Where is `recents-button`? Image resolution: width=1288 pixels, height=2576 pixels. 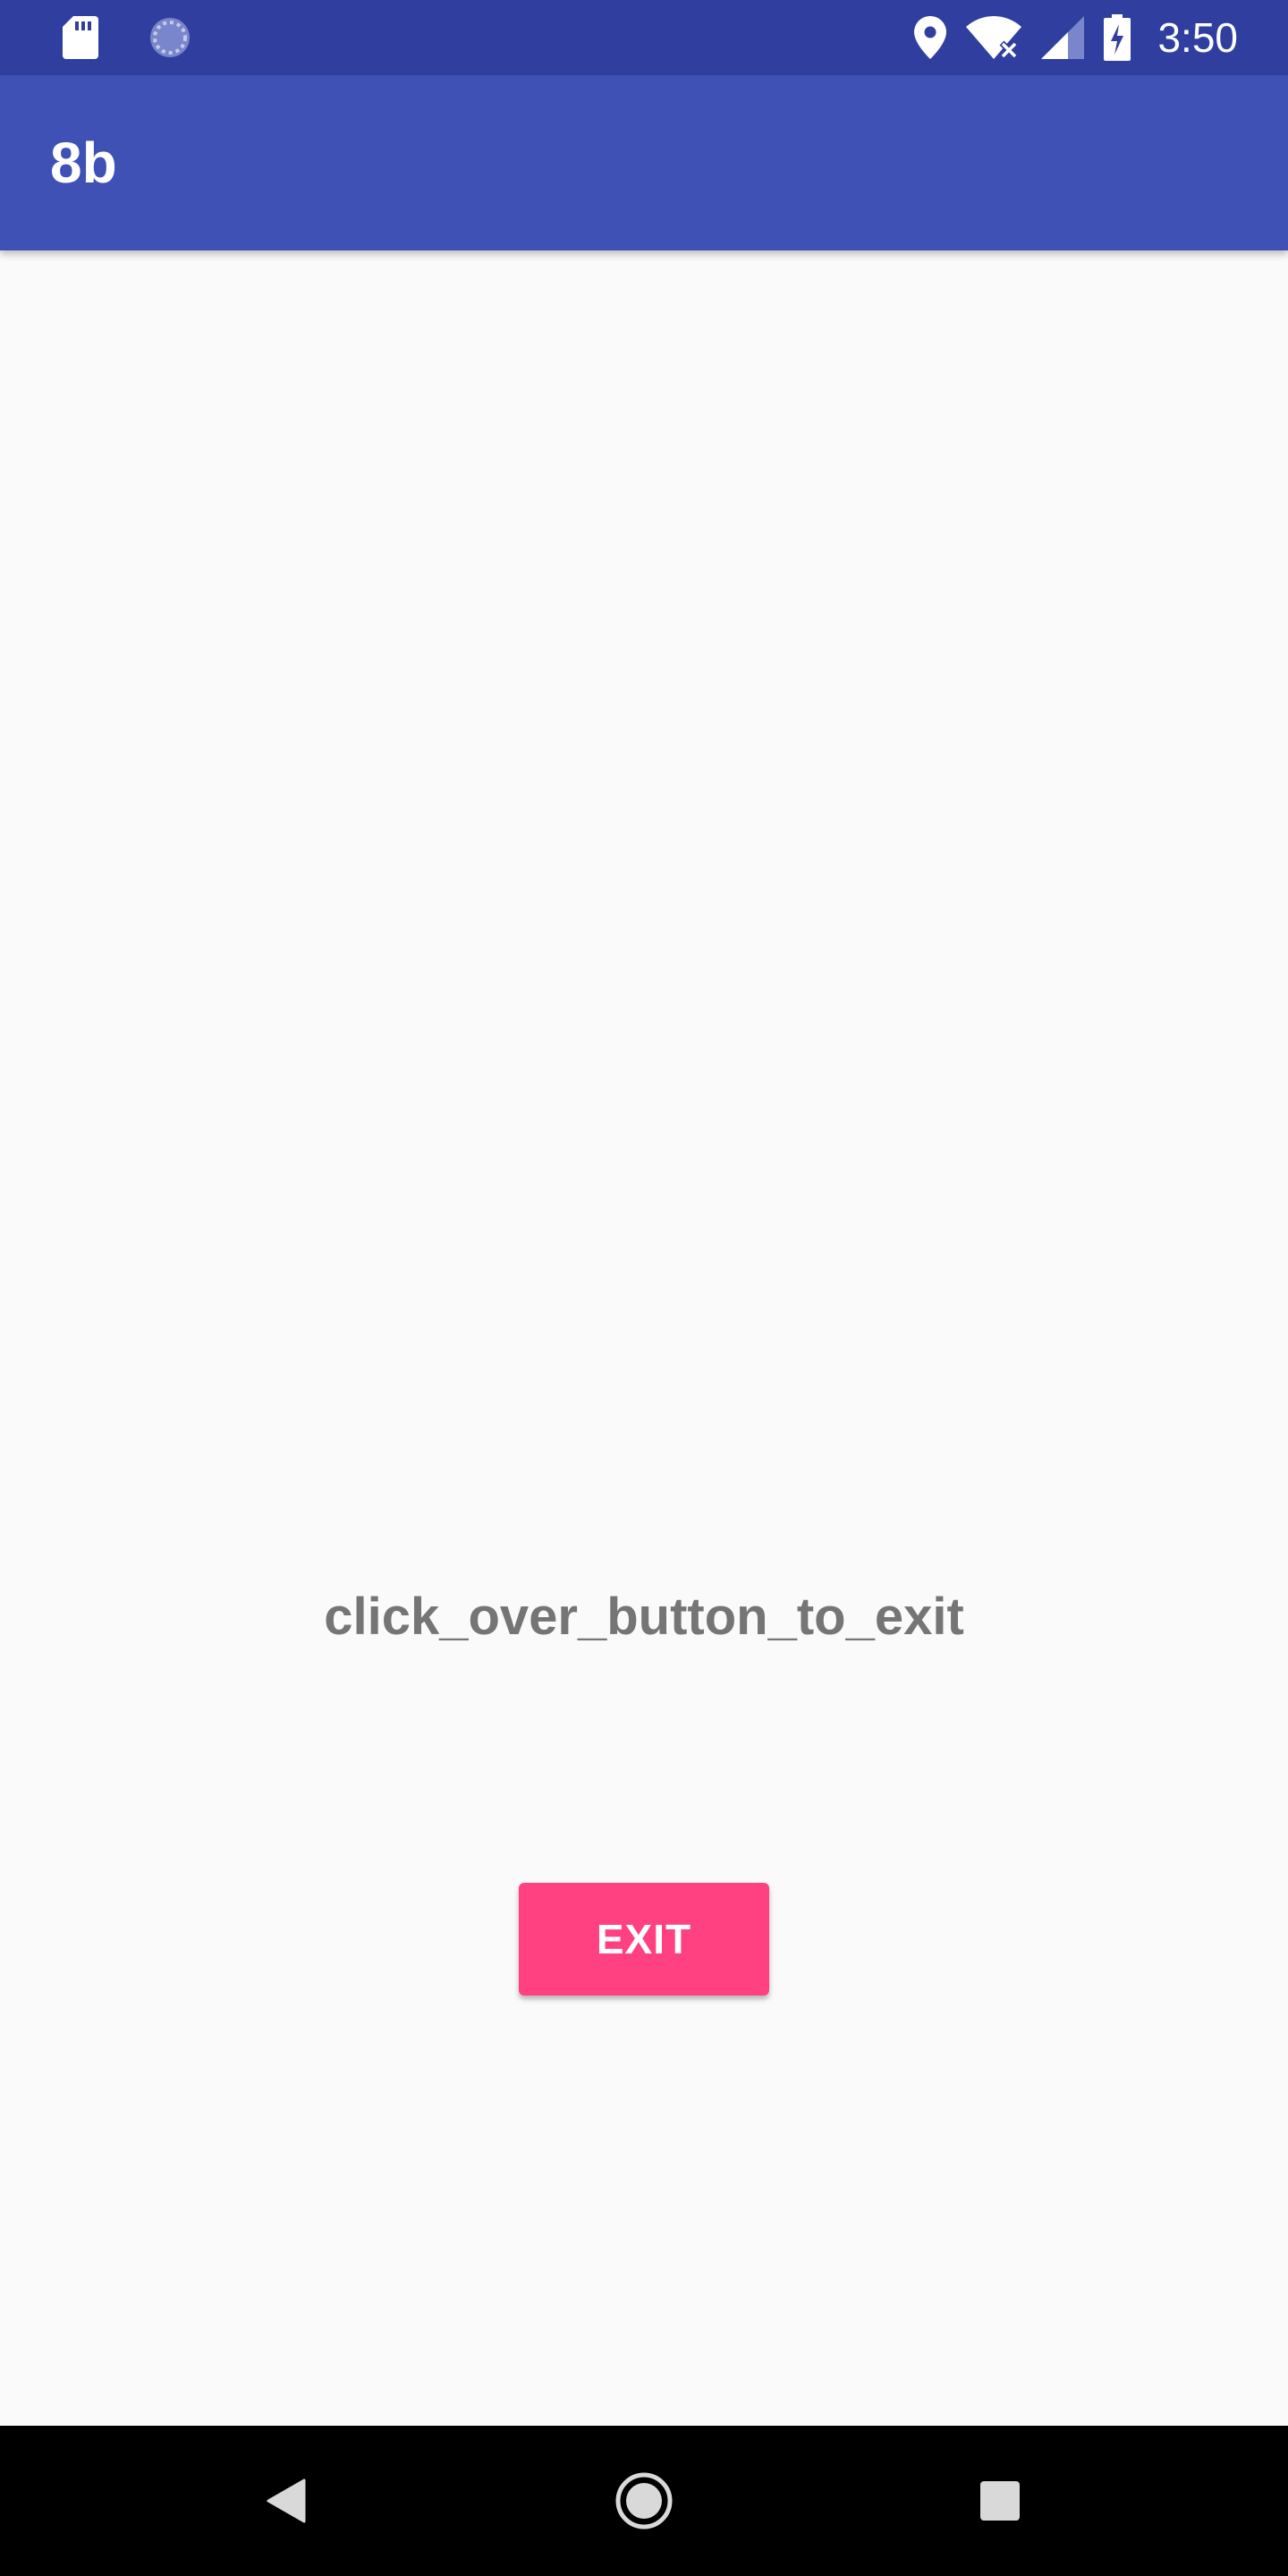 recents-button is located at coordinates (1000, 2501).